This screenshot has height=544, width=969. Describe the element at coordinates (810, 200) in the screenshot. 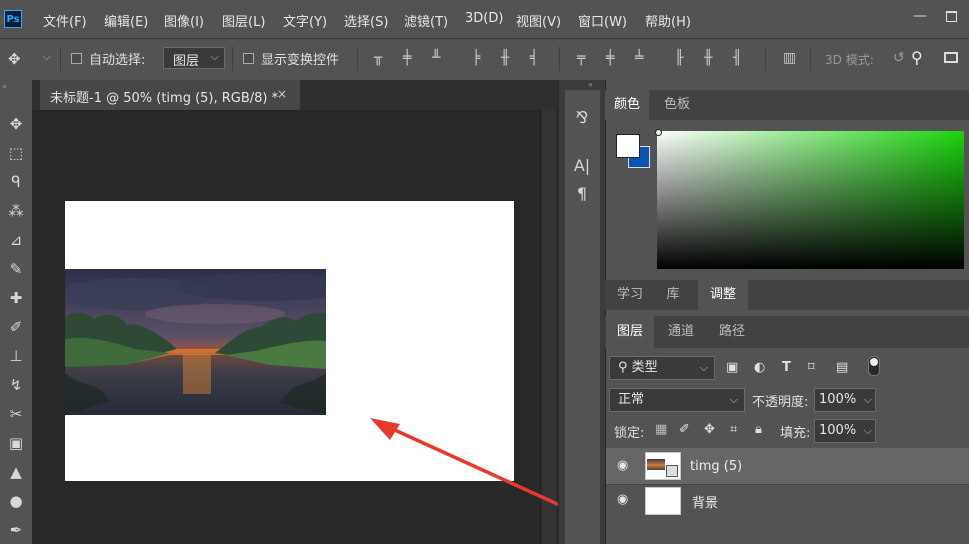

I see `color-picker-field` at that location.